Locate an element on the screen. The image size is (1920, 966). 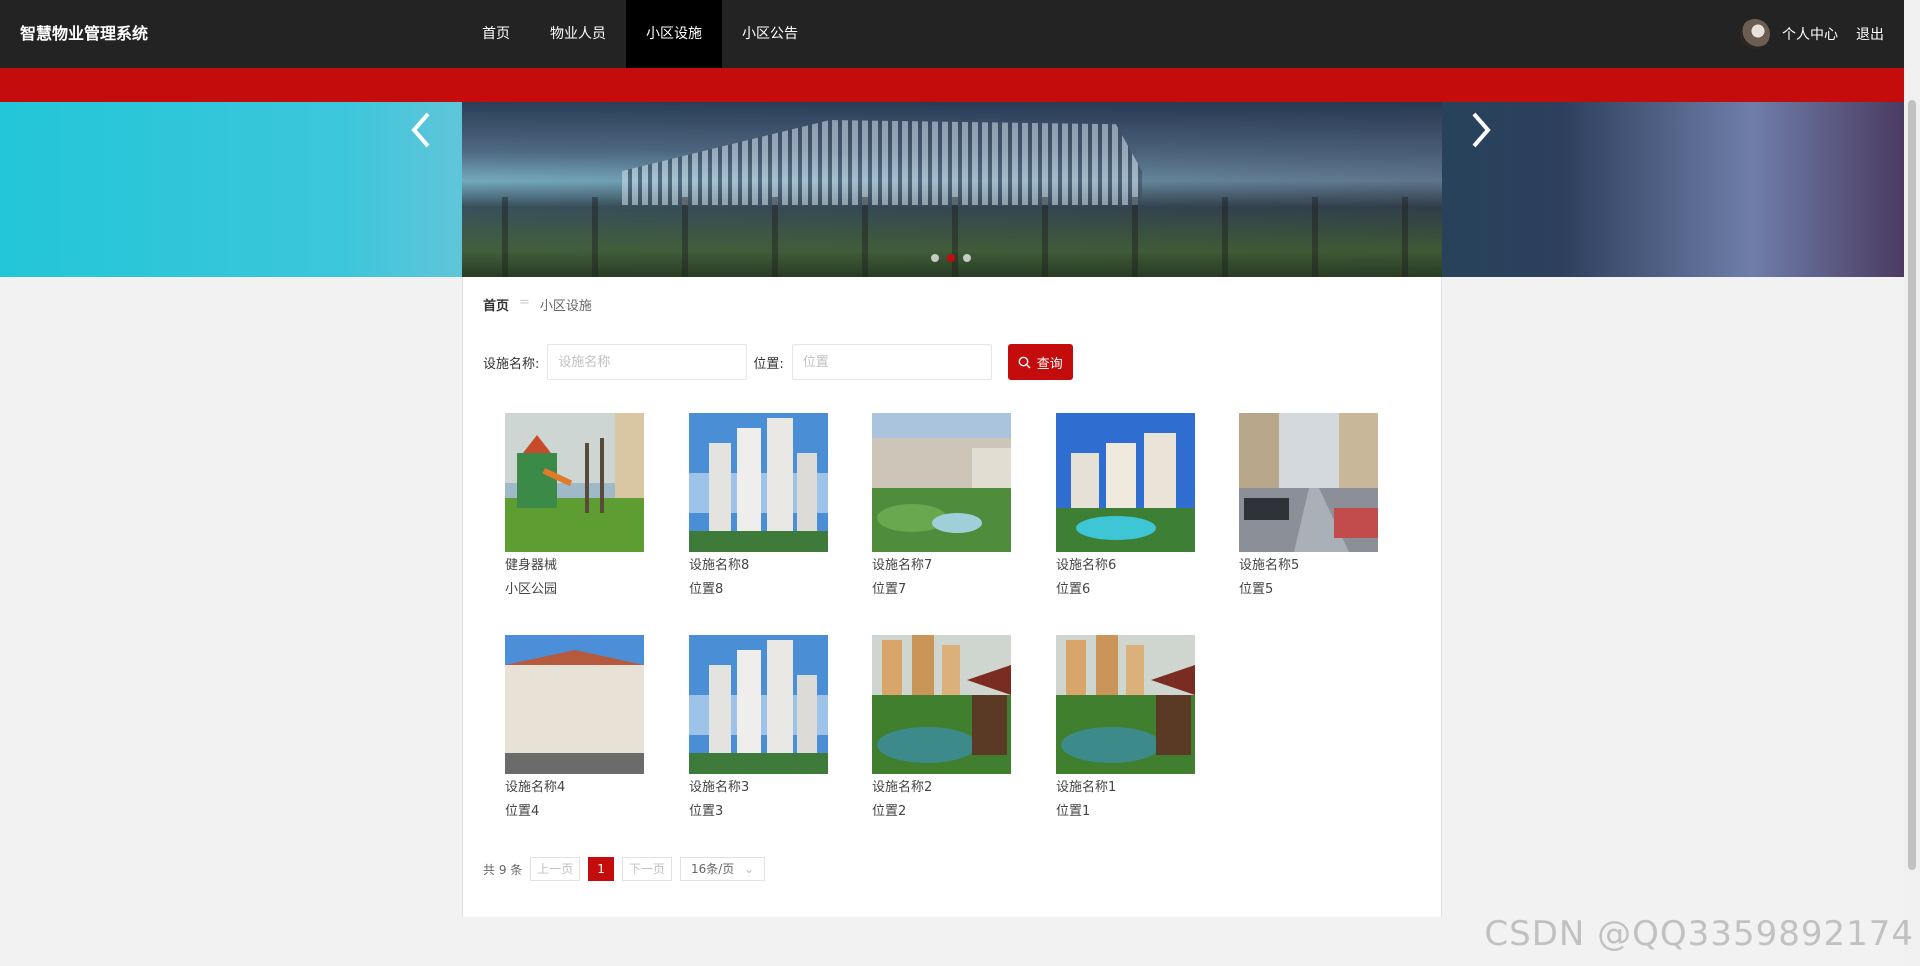
search-form: 设施名称: 位置: 查询 is located at coordinates (778, 362).